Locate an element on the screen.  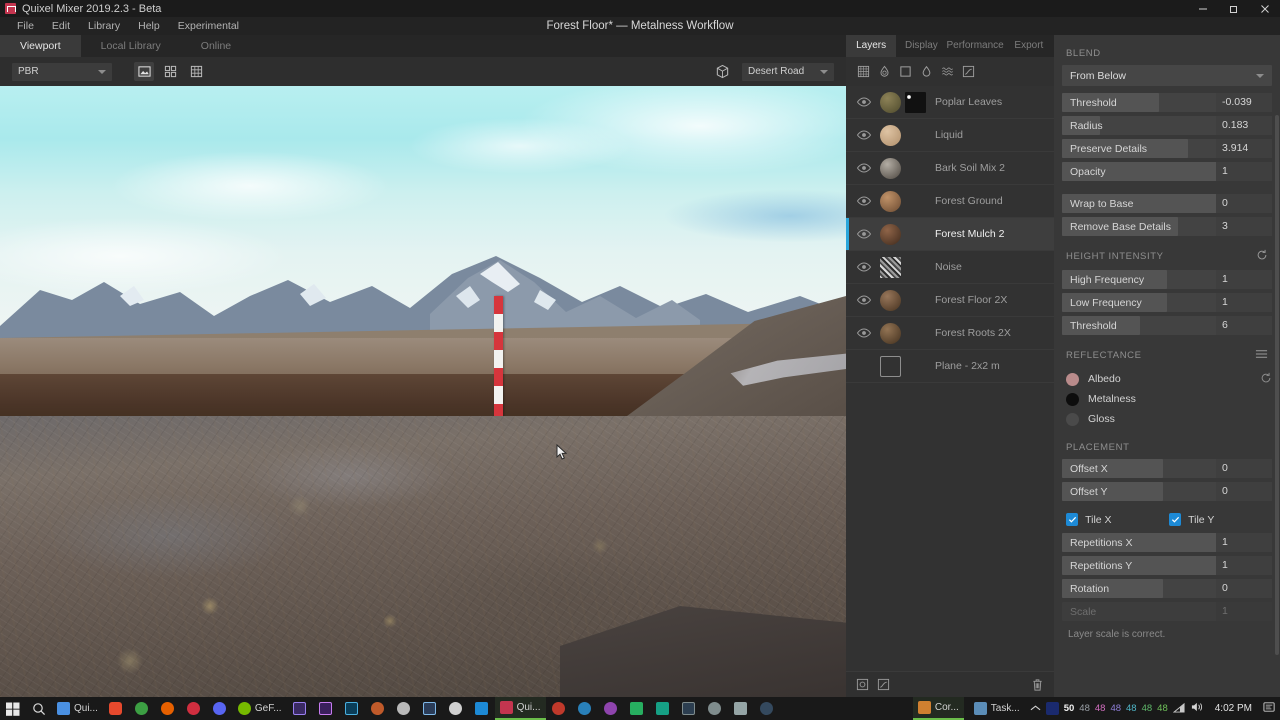
panel-tab-export: Export is located at coordinates (1029, 46).